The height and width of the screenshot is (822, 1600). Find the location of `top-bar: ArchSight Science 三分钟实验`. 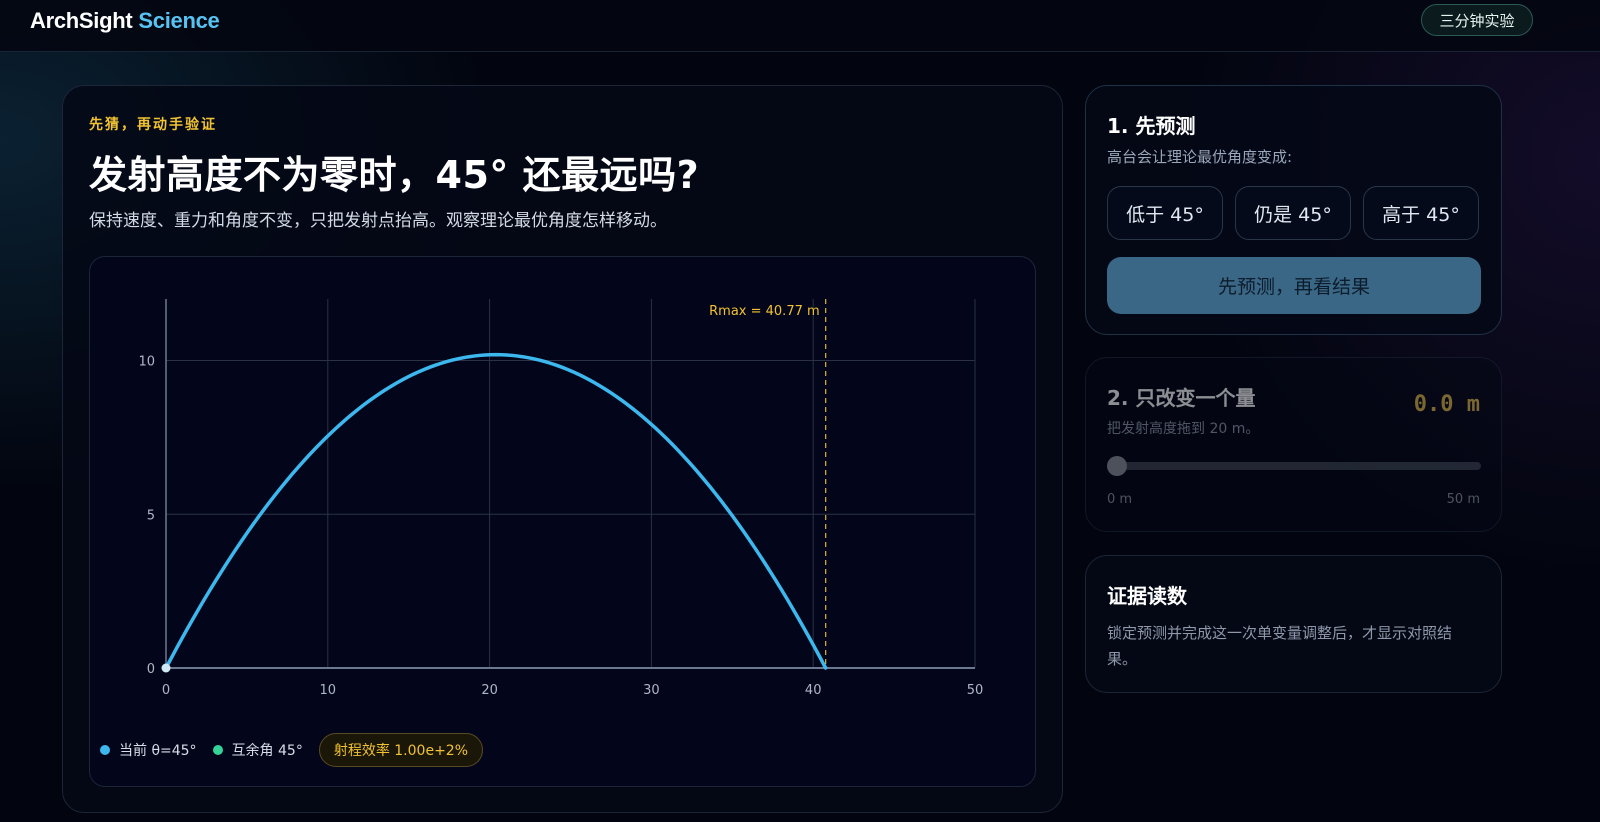

top-bar: ArchSight Science 三分钟实验 is located at coordinates (800, 26).